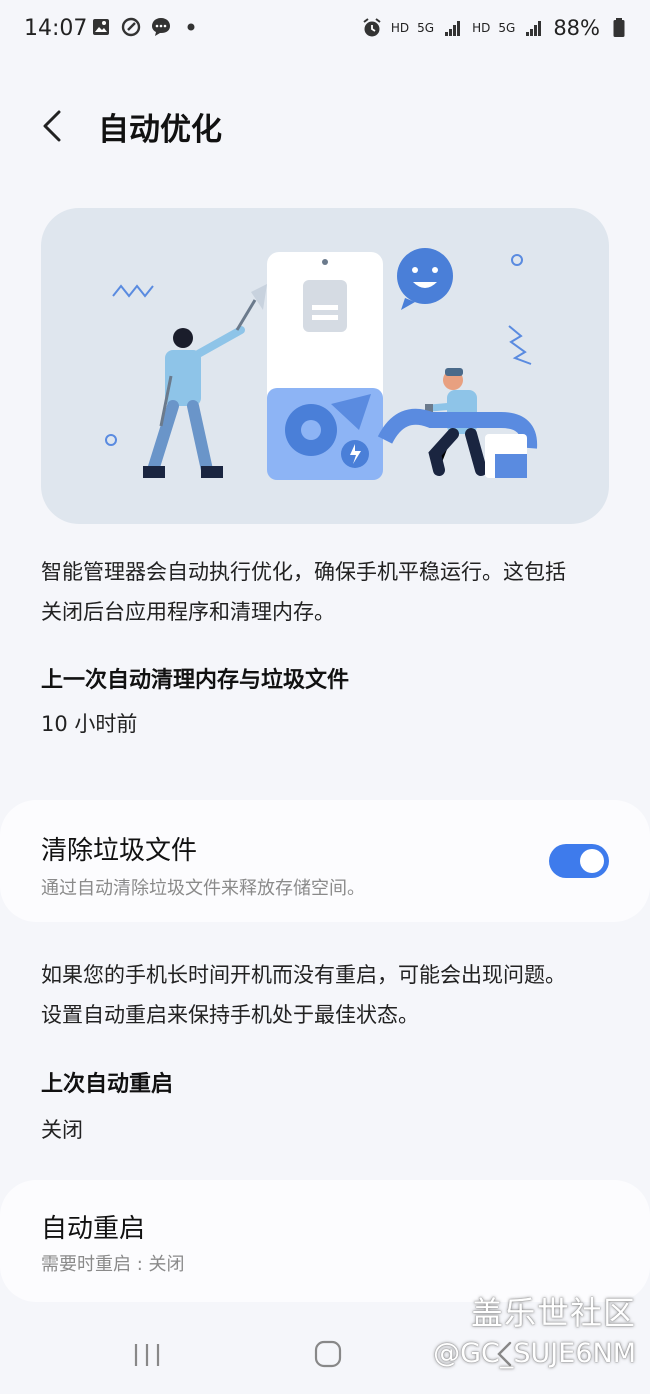 The image size is (650, 1394). I want to click on home-icon, so click(328, 1354).